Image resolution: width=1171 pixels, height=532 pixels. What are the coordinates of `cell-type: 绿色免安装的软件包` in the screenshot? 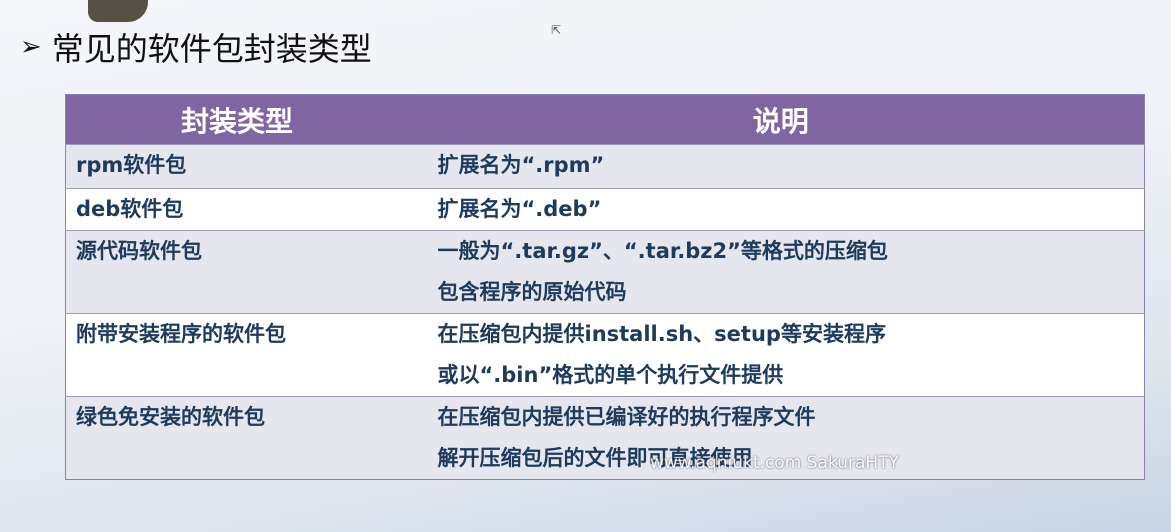 It's located at (241, 438).